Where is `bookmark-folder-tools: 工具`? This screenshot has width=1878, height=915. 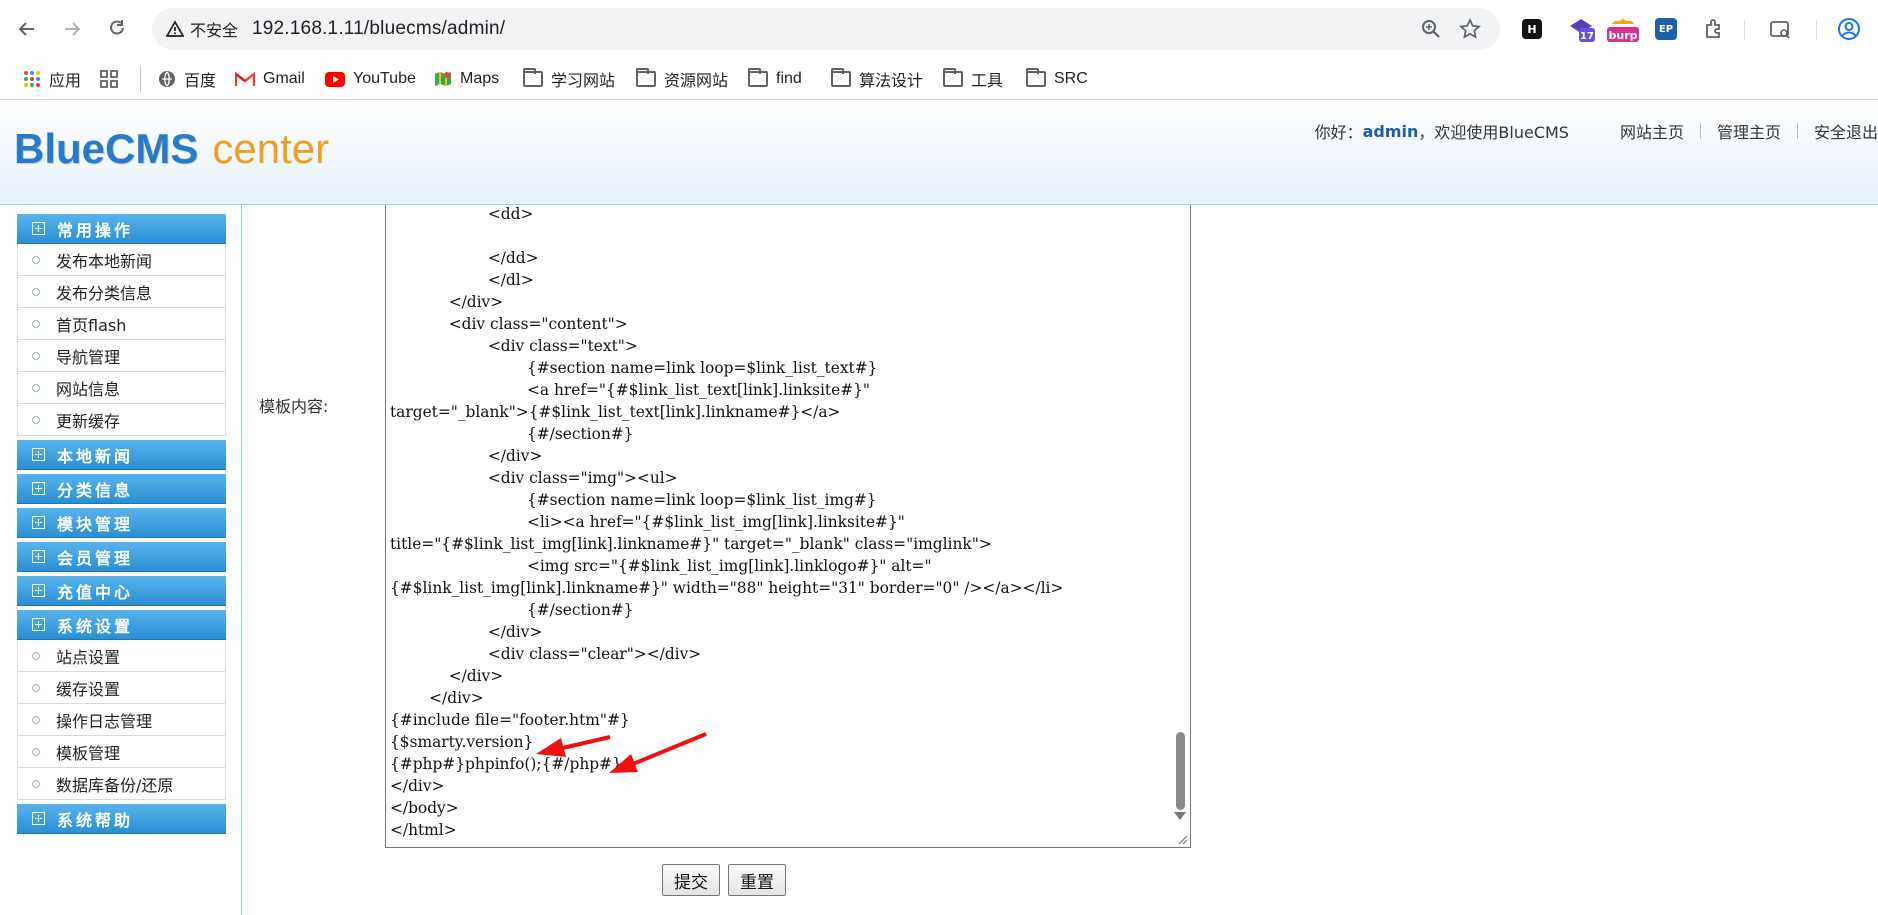 bookmark-folder-tools: 工具 is located at coordinates (973, 79).